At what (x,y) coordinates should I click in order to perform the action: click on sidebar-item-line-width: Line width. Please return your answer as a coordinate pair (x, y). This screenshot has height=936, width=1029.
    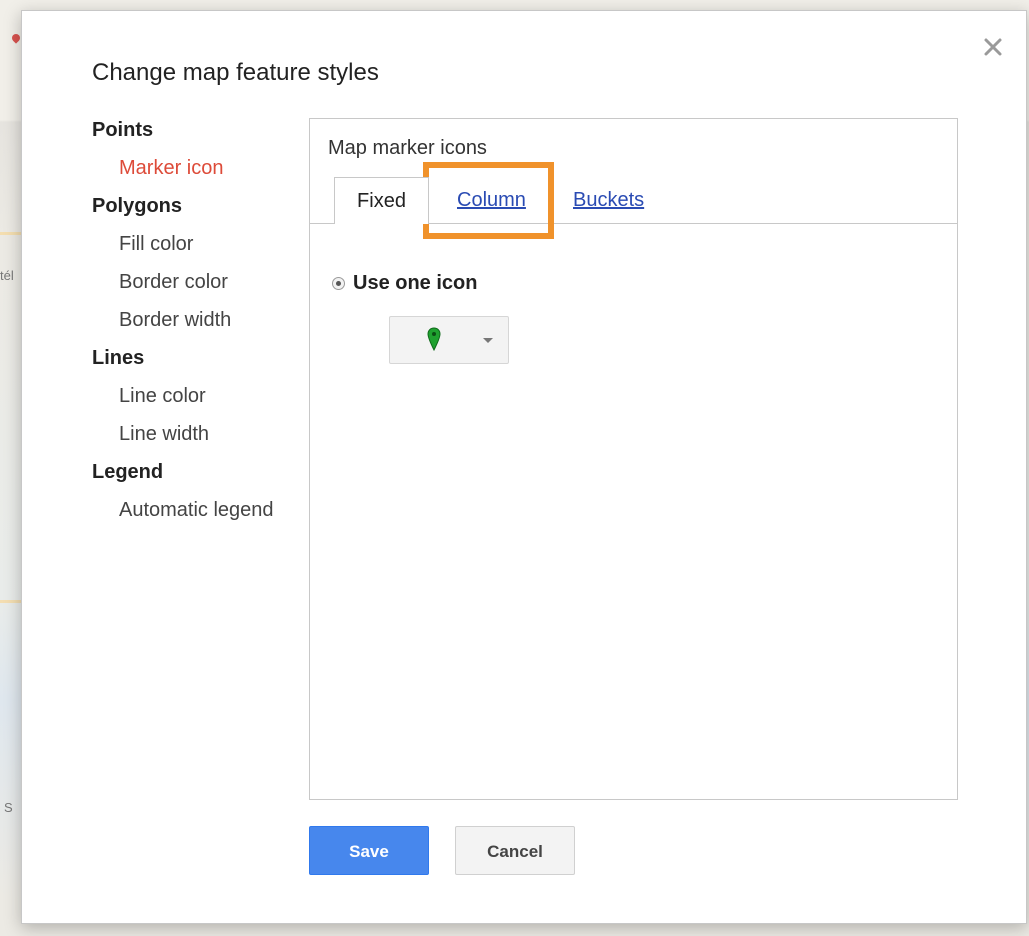
    Looking at the image, I should click on (197, 440).